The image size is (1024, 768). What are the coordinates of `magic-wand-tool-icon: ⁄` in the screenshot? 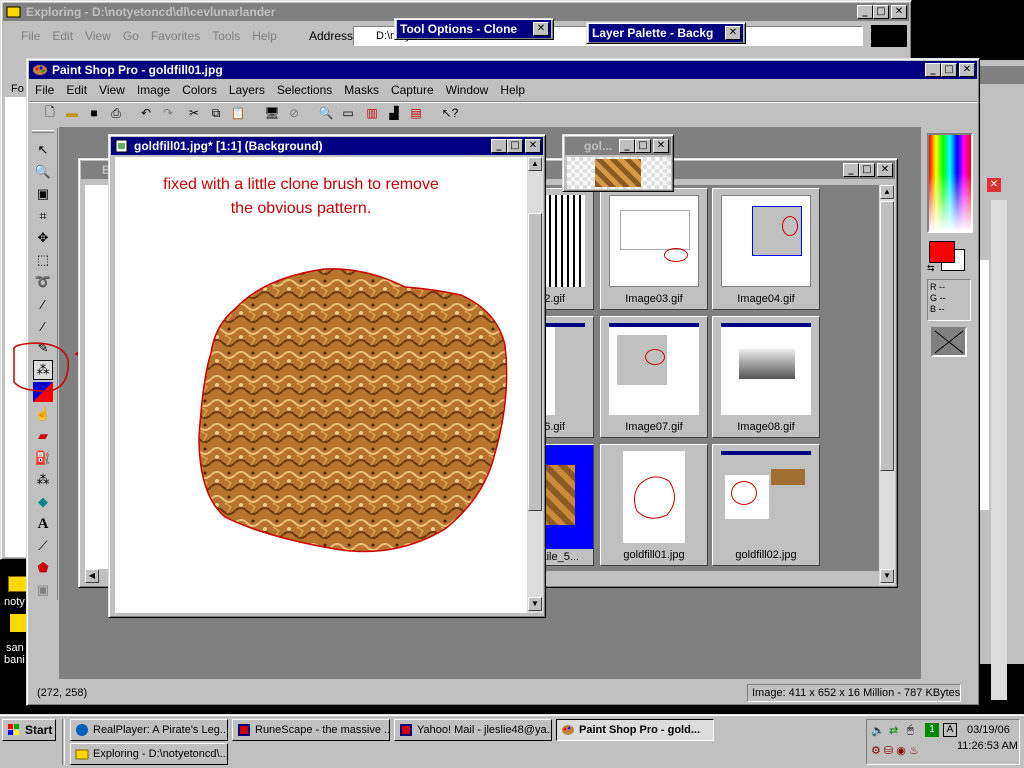 It's located at (43, 304).